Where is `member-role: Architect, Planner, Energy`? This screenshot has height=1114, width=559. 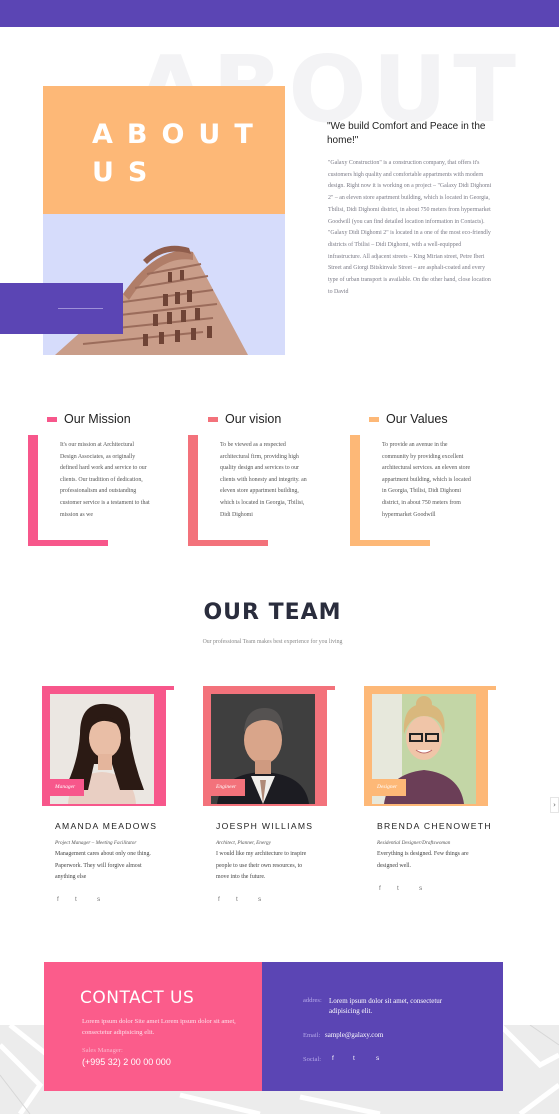
member-role: Architect, Planner, Energy is located at coordinates (243, 843).